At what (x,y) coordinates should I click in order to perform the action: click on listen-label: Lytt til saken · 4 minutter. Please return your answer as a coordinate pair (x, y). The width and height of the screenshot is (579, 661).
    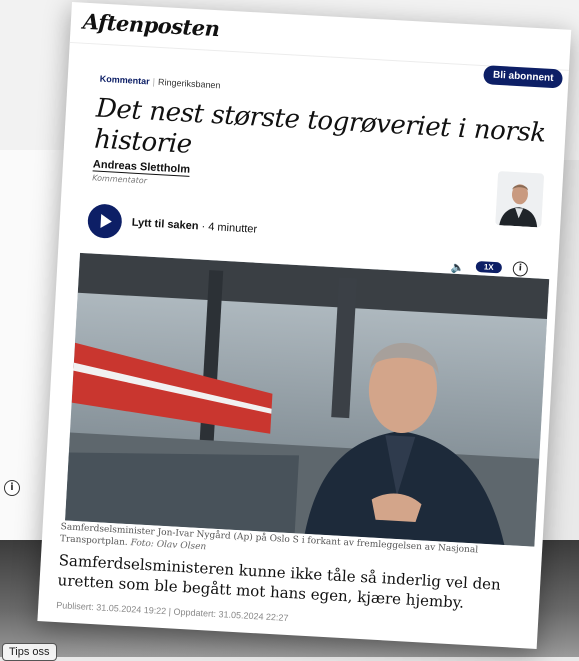
    Looking at the image, I should click on (194, 226).